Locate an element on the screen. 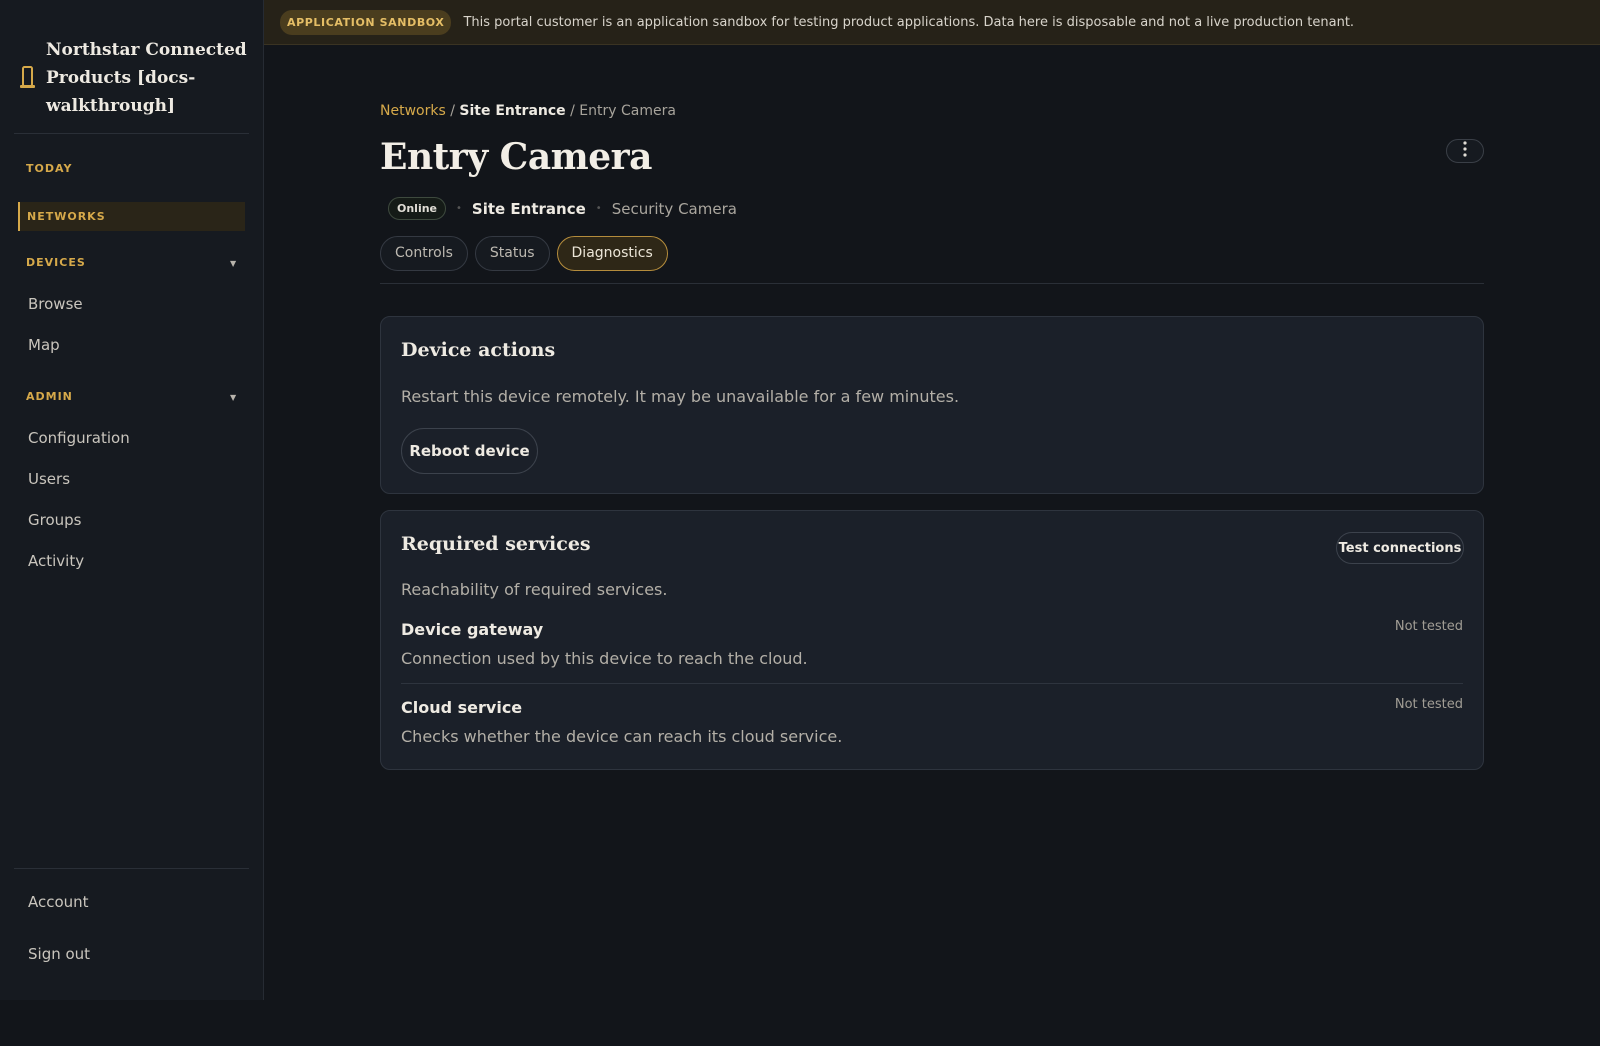 The width and height of the screenshot is (1600, 1046). sidebar-item-groups: Groups is located at coordinates (54, 520).